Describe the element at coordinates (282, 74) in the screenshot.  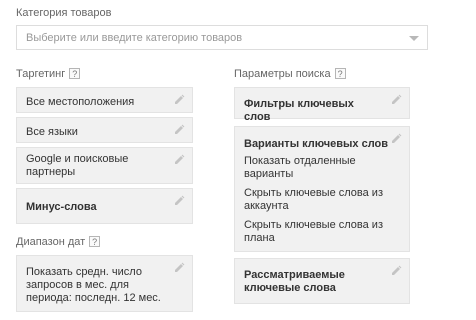
I see `search-params-label-text: Параметры поиска` at that location.